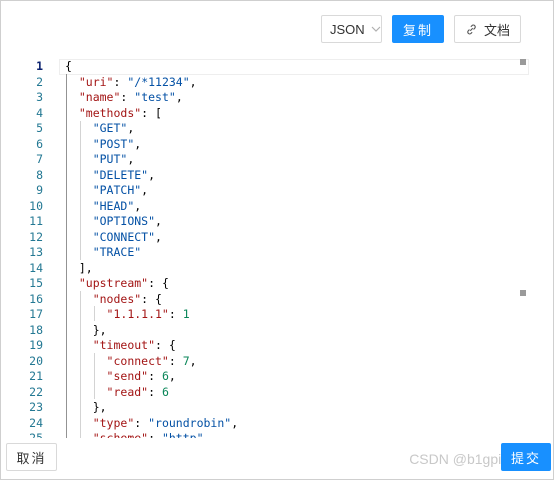  I want to click on code-text: "send": 6,, so click(141, 376).